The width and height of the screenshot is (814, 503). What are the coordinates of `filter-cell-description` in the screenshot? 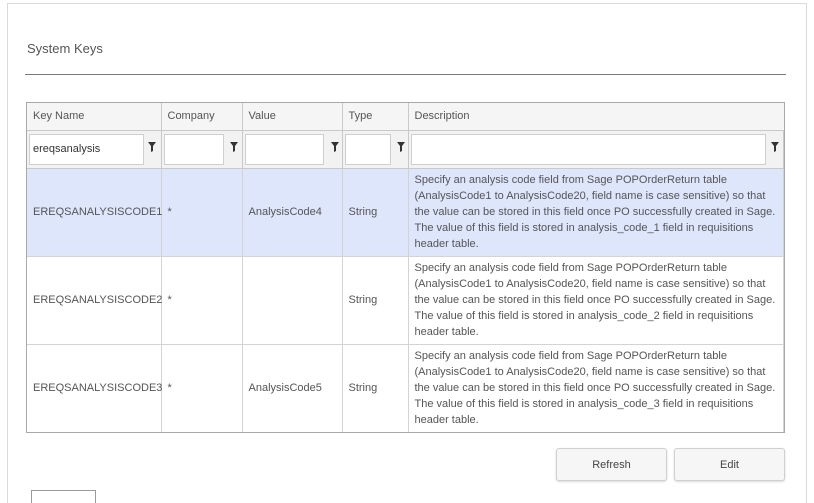 It's located at (596, 149).